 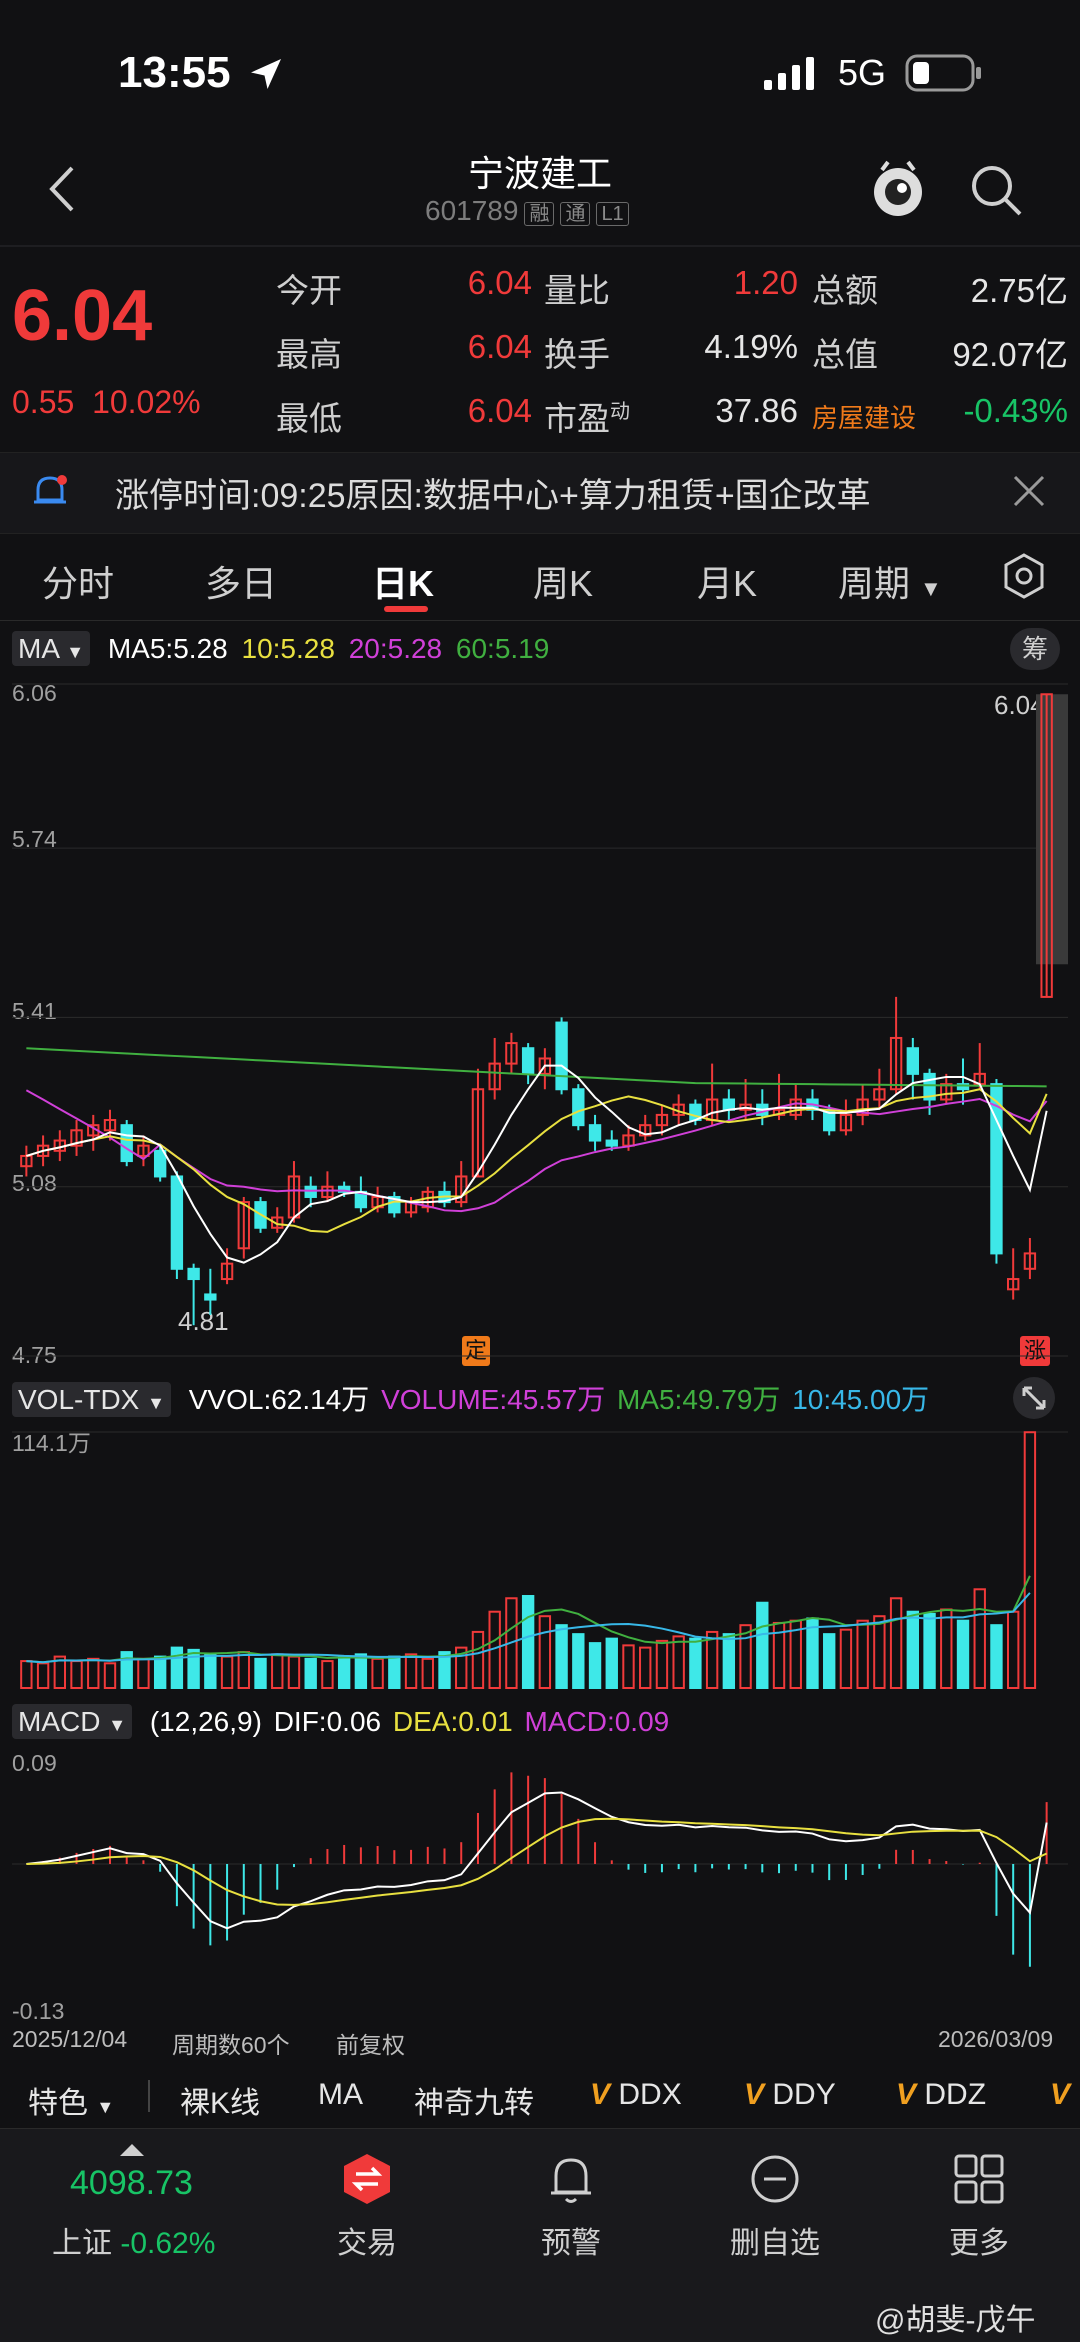 What do you see at coordinates (132, 2150) in the screenshot?
I see `chevron-up-icon` at bounding box center [132, 2150].